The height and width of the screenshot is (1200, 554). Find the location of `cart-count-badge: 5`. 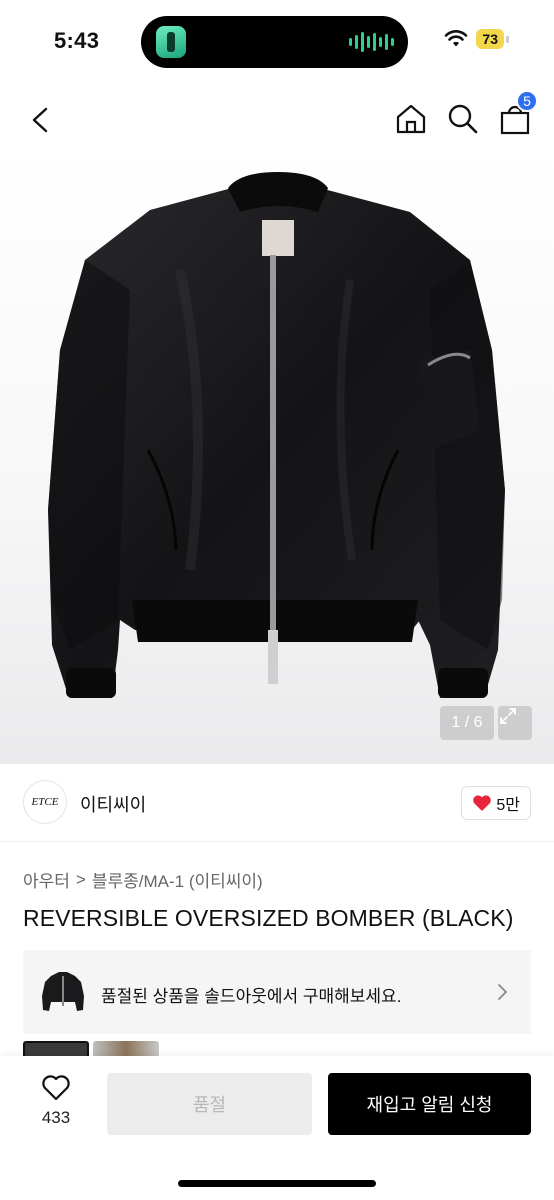

cart-count-badge: 5 is located at coordinates (527, 101).